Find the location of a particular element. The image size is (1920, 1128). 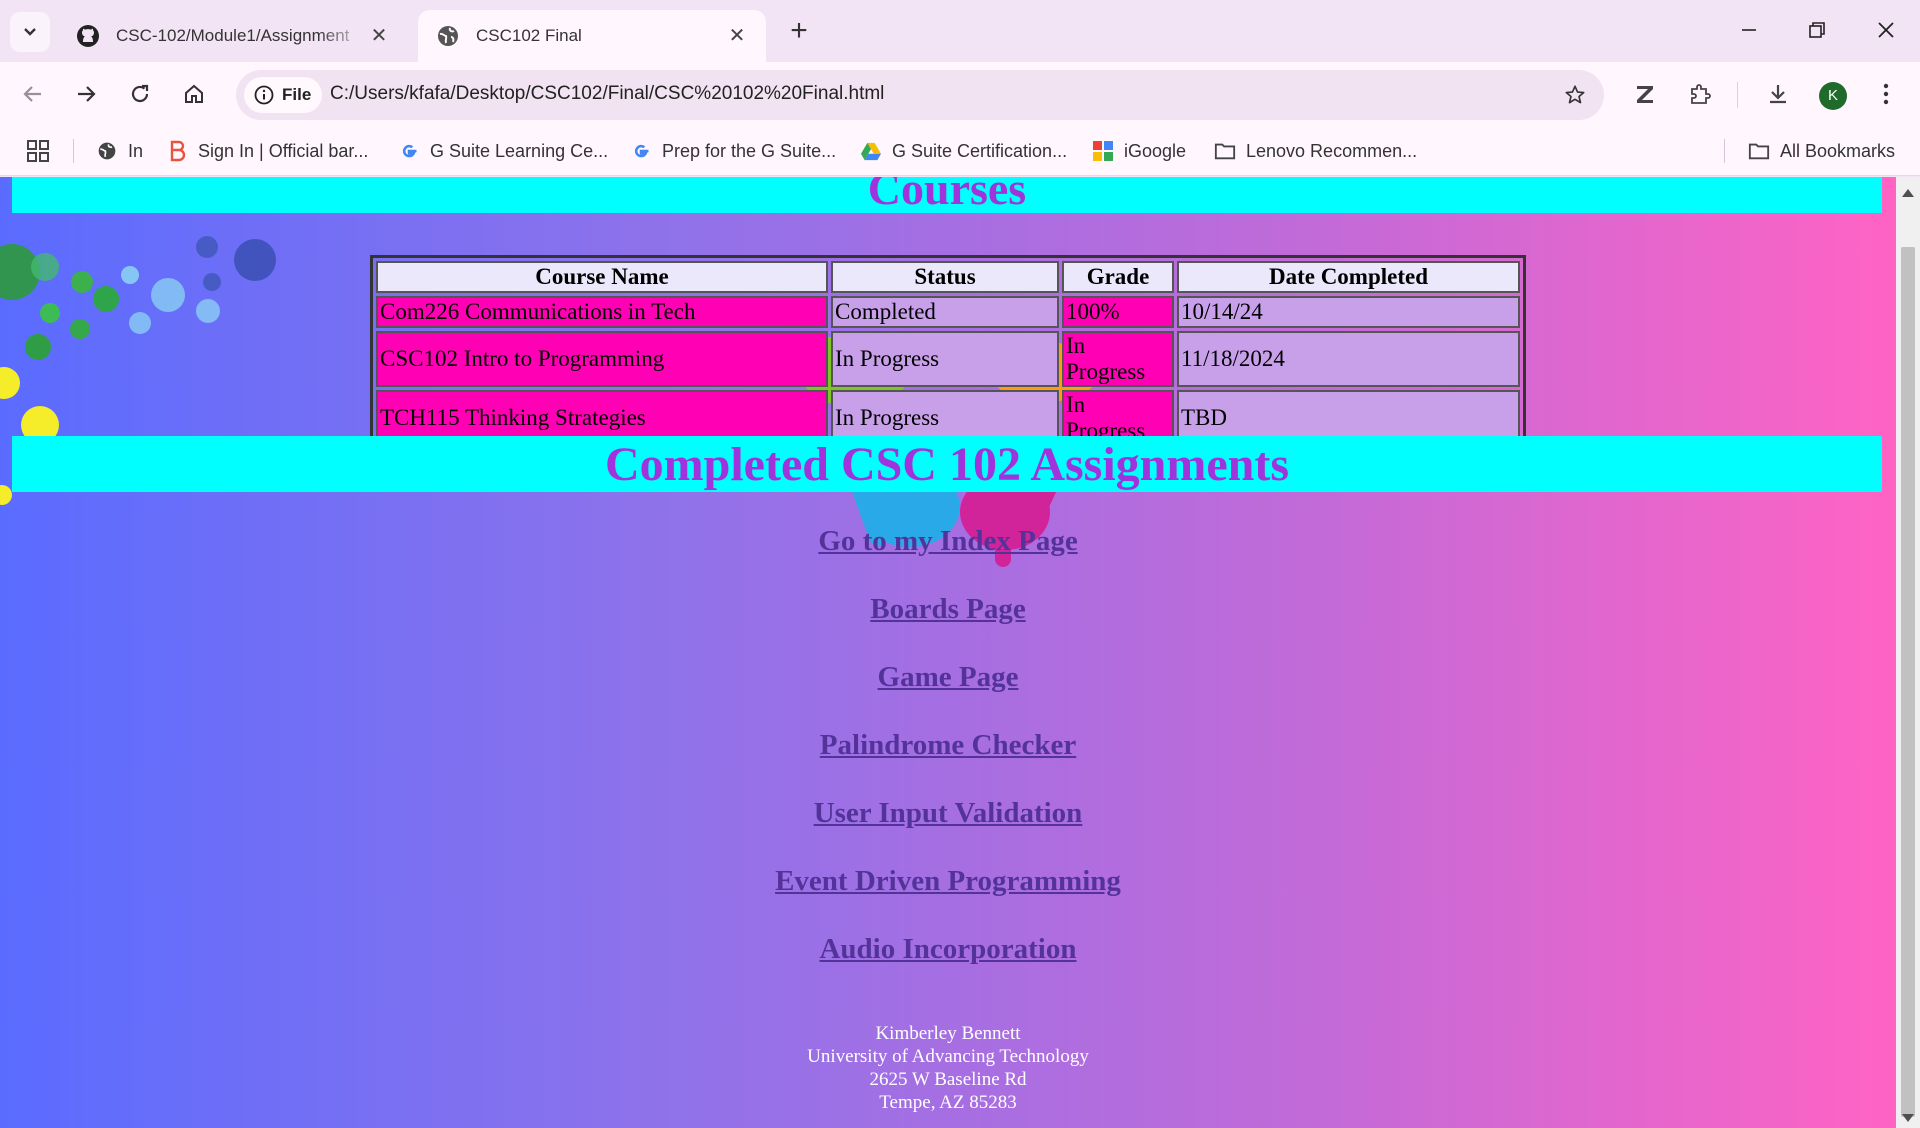

tab-title: CSC-102/Module1/Assignment is located at coordinates (233, 35).